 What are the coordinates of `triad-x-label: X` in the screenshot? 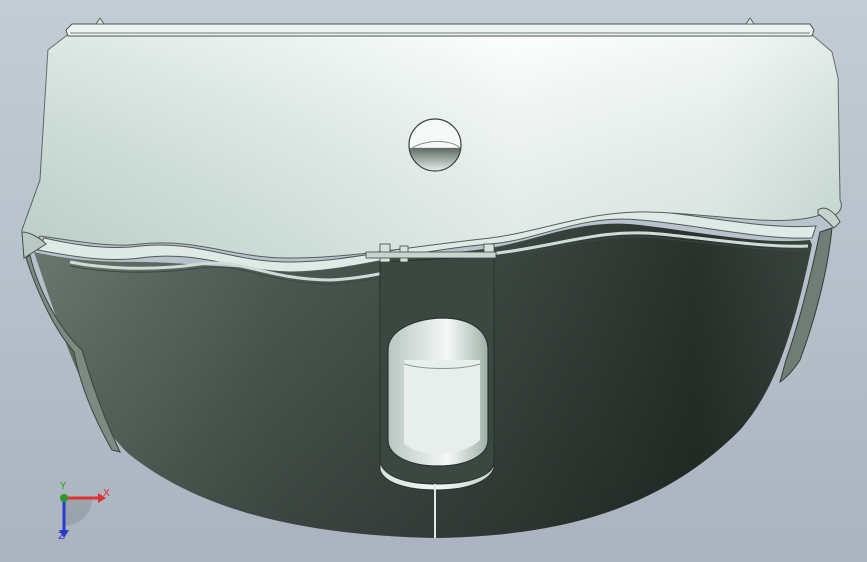 It's located at (106, 493).